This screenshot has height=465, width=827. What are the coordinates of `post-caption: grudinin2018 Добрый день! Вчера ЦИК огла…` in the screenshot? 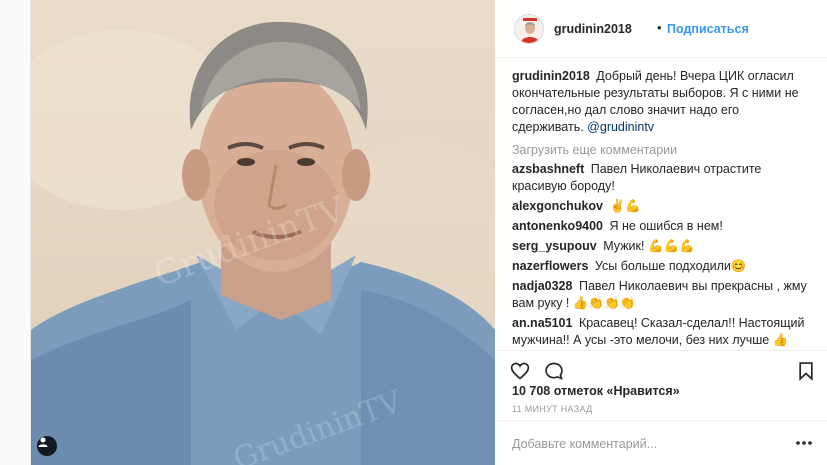 It's located at (662, 102).